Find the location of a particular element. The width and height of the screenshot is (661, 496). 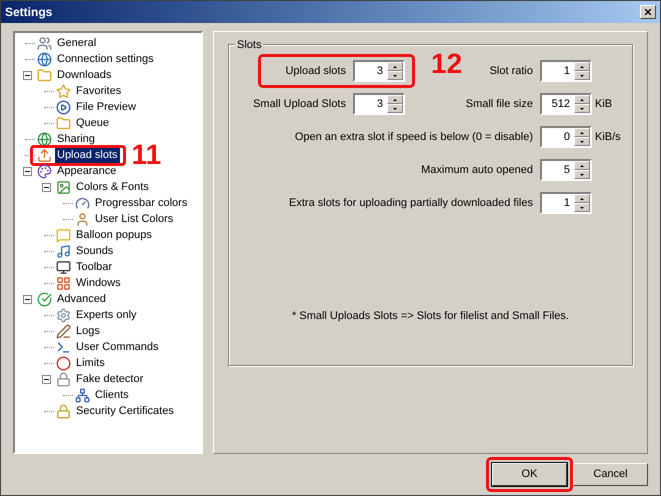

check-icon is located at coordinates (44, 299).